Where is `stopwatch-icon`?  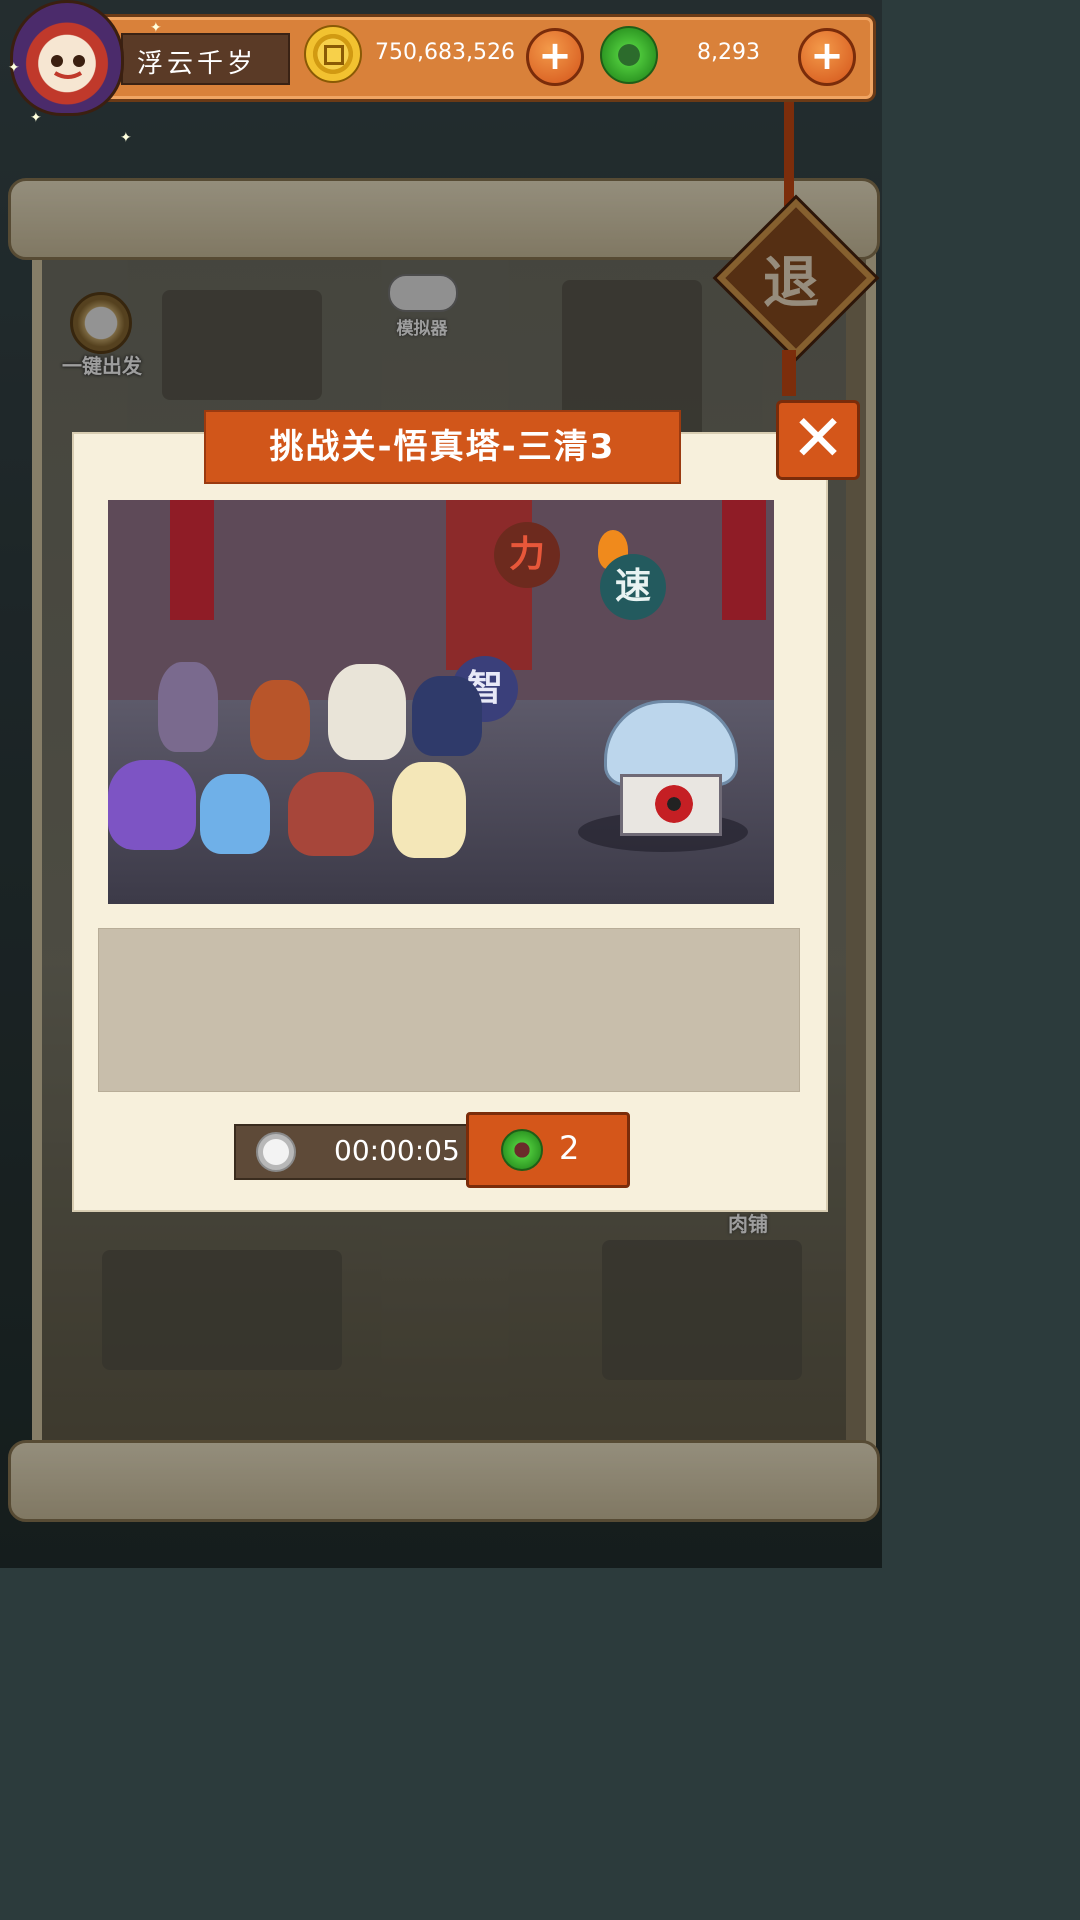 stopwatch-icon is located at coordinates (276, 1152).